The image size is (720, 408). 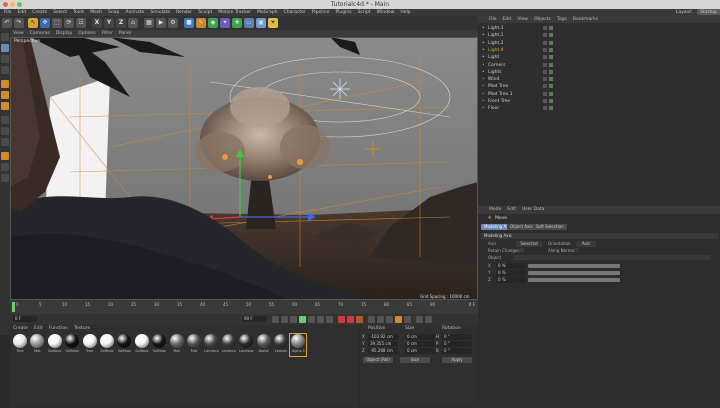 What do you see at coordinates (601, 28) in the screenshot?
I see `object-row: • Light.3` at bounding box center [601, 28].